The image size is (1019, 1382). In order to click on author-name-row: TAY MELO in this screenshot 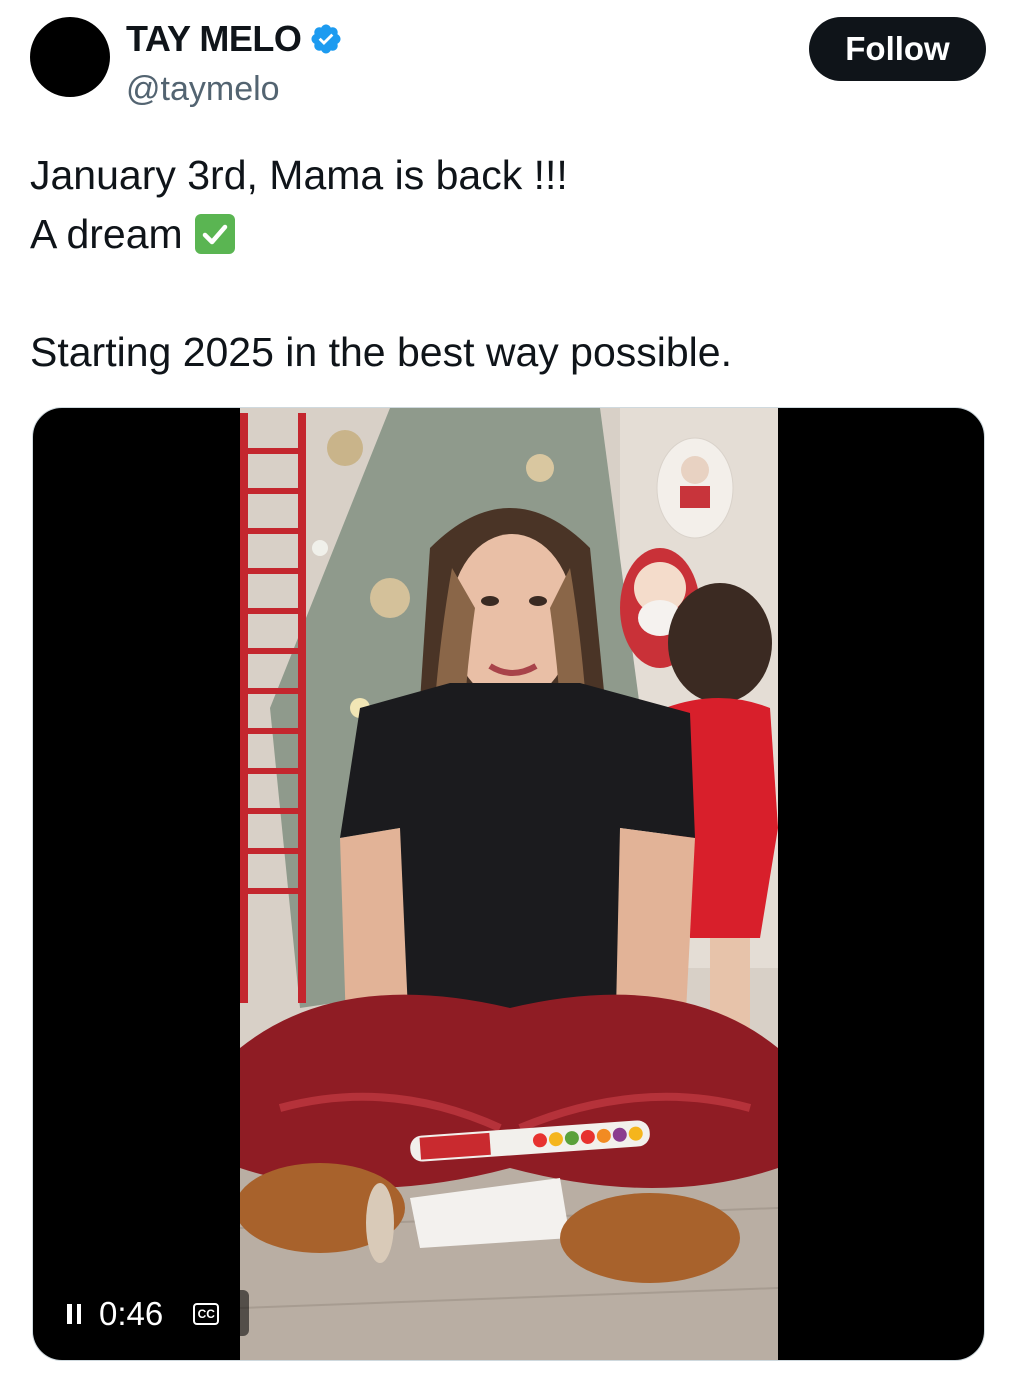, I will do `click(234, 39)`.